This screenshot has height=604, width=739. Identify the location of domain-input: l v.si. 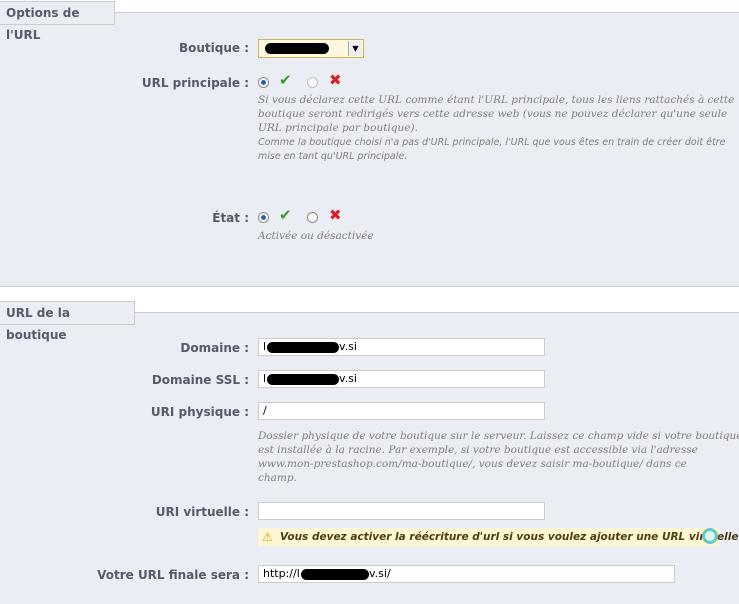
(401, 347).